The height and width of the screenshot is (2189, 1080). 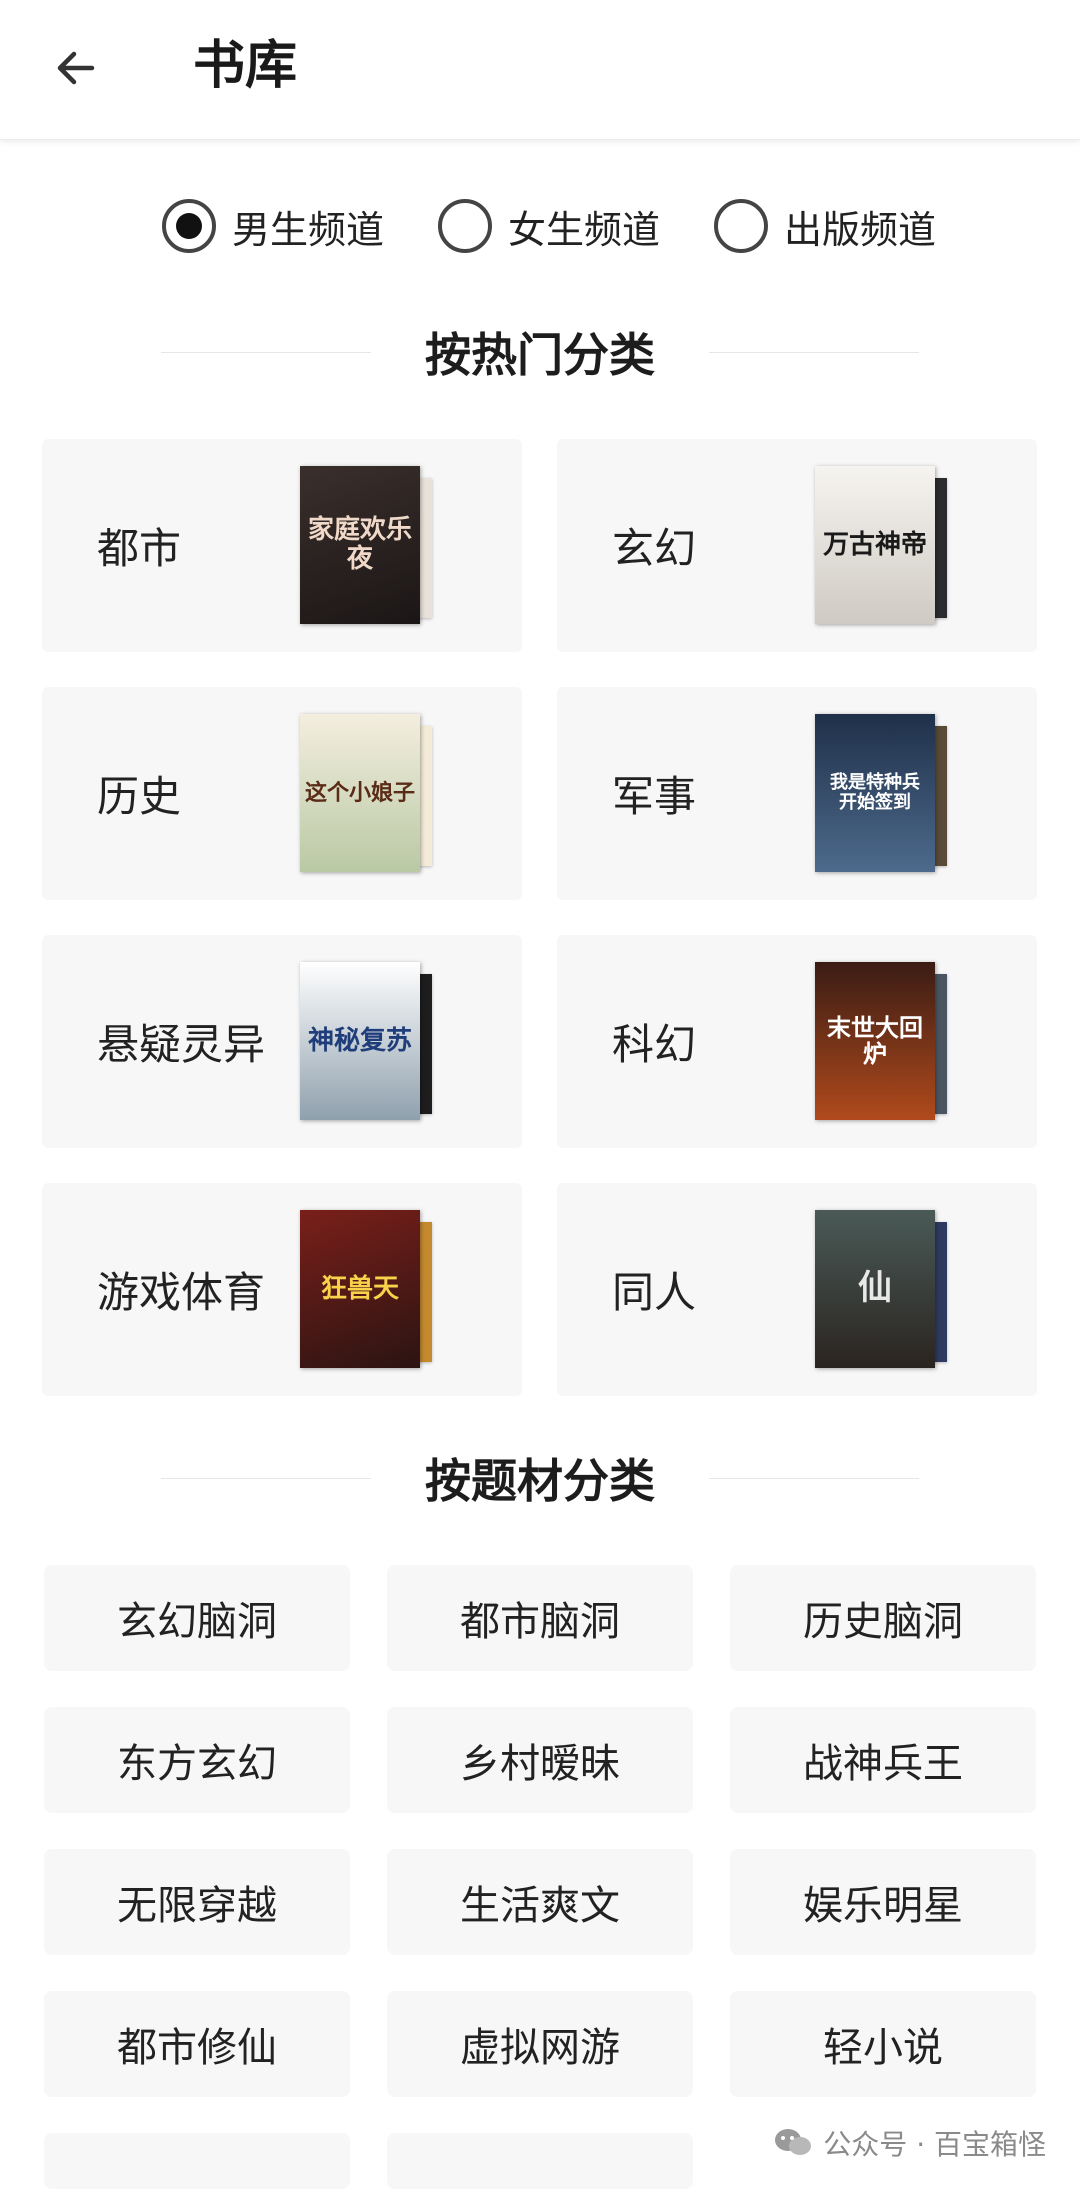 What do you see at coordinates (654, 548) in the screenshot?
I see `category-name: 玄幻` at bounding box center [654, 548].